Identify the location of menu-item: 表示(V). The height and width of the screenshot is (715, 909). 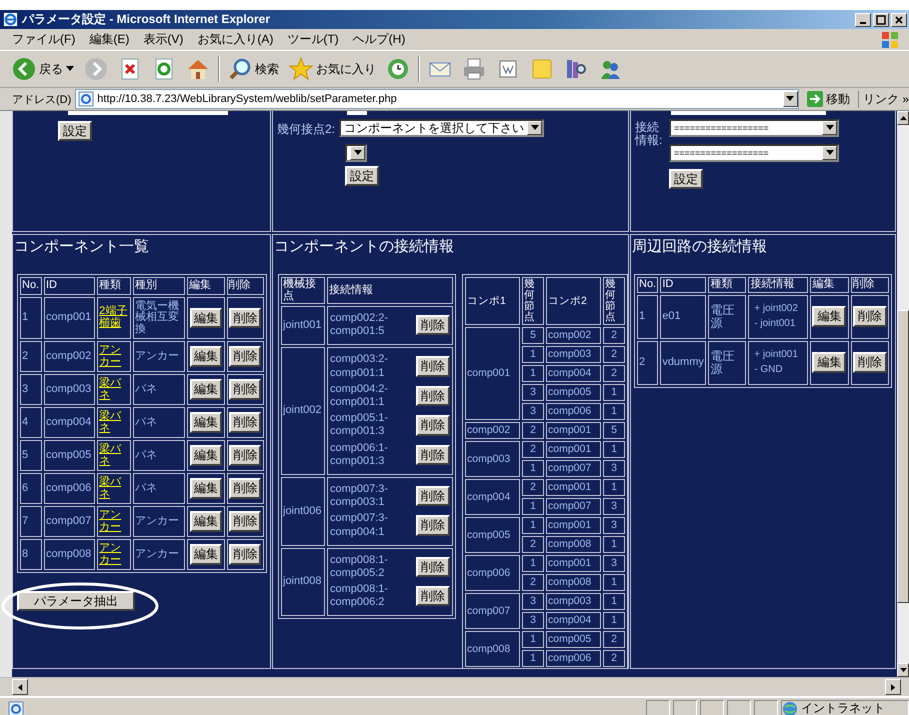
(163, 39).